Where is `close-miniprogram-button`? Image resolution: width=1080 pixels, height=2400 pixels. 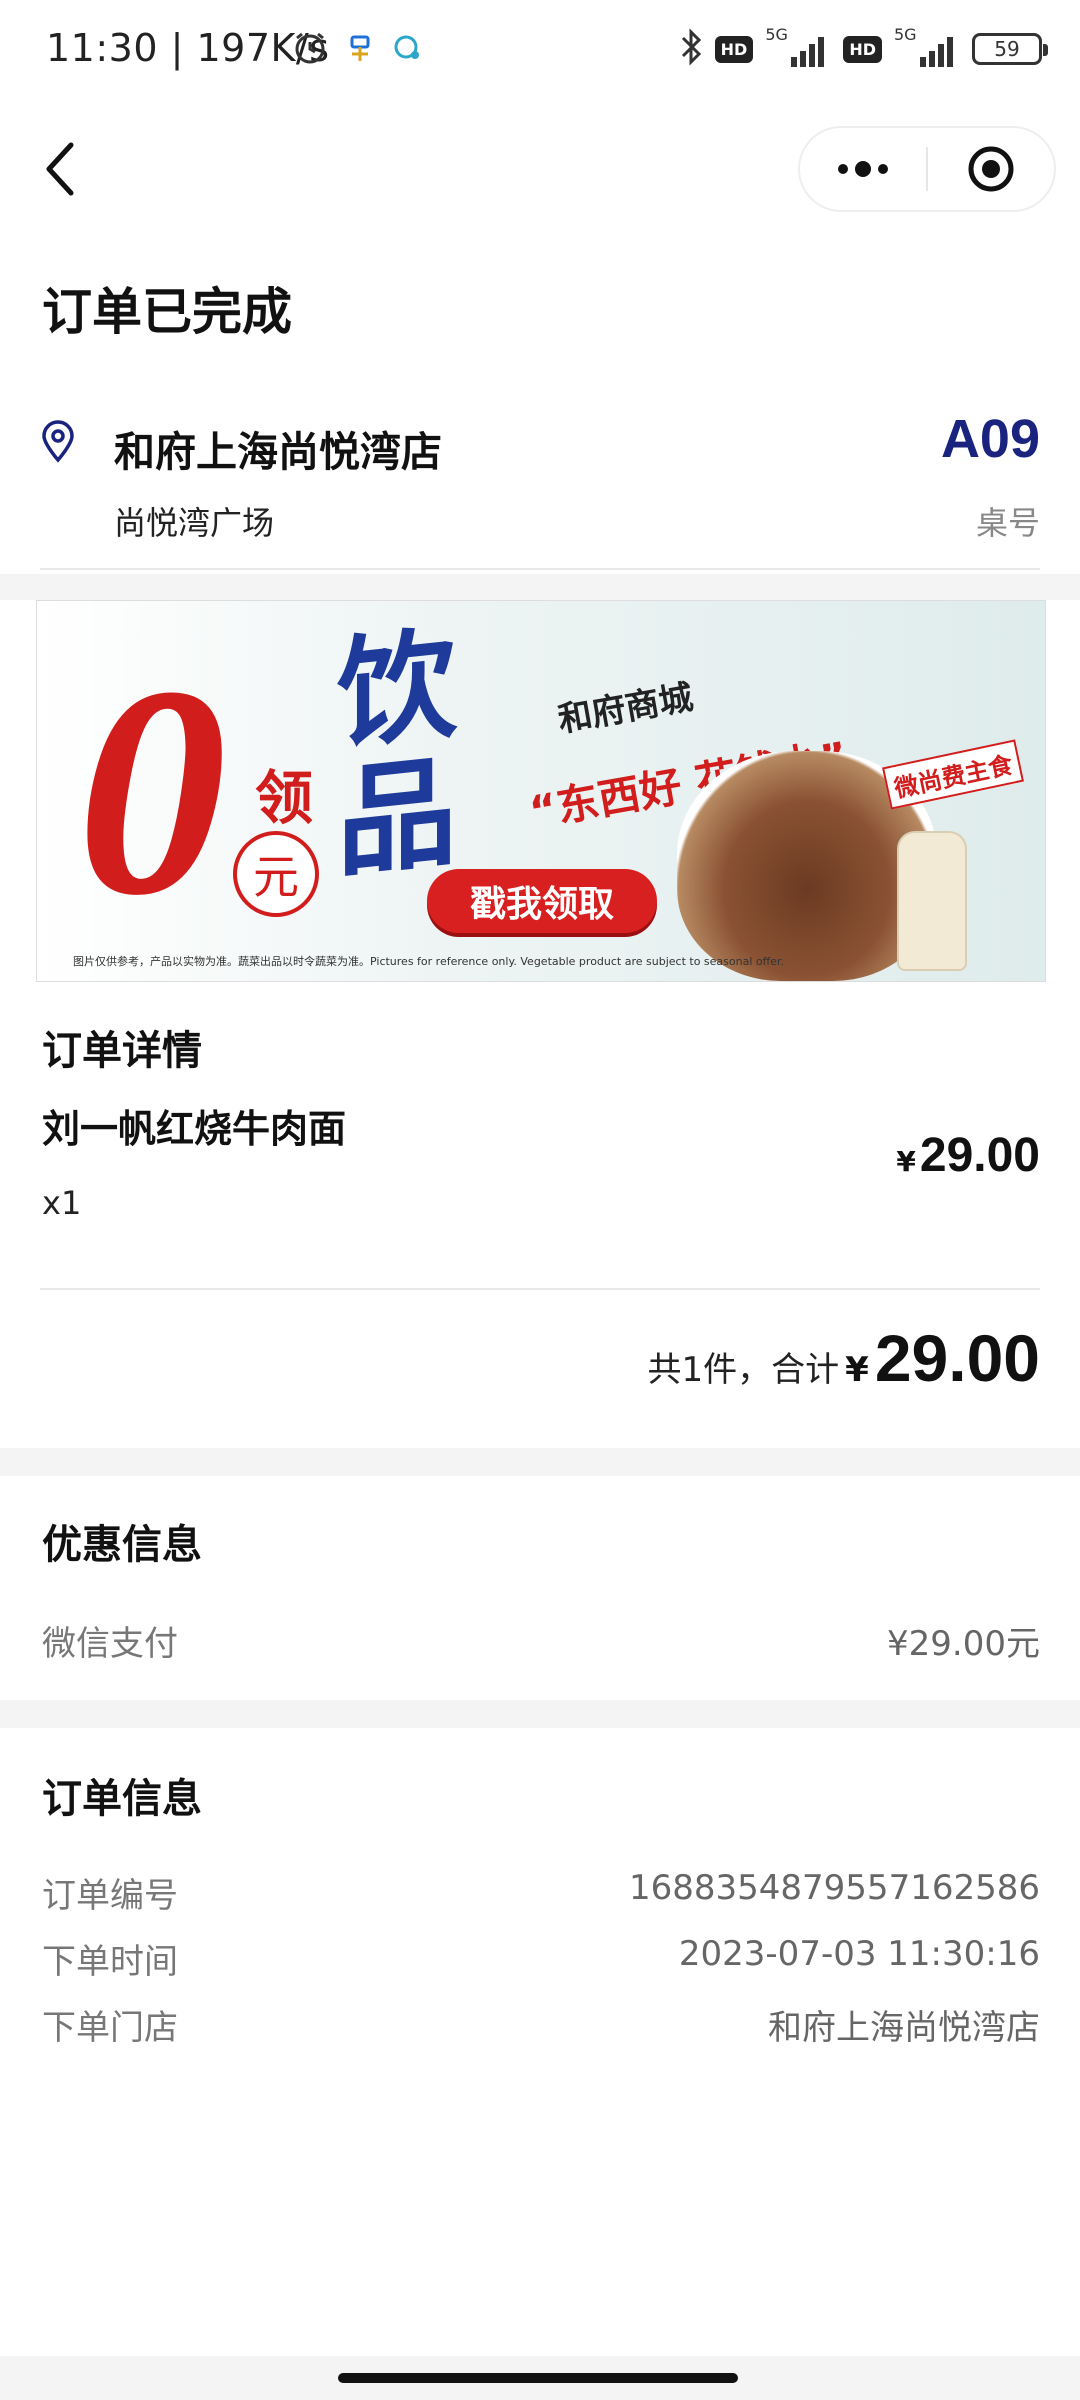
close-miniprogram-button is located at coordinates (991, 169).